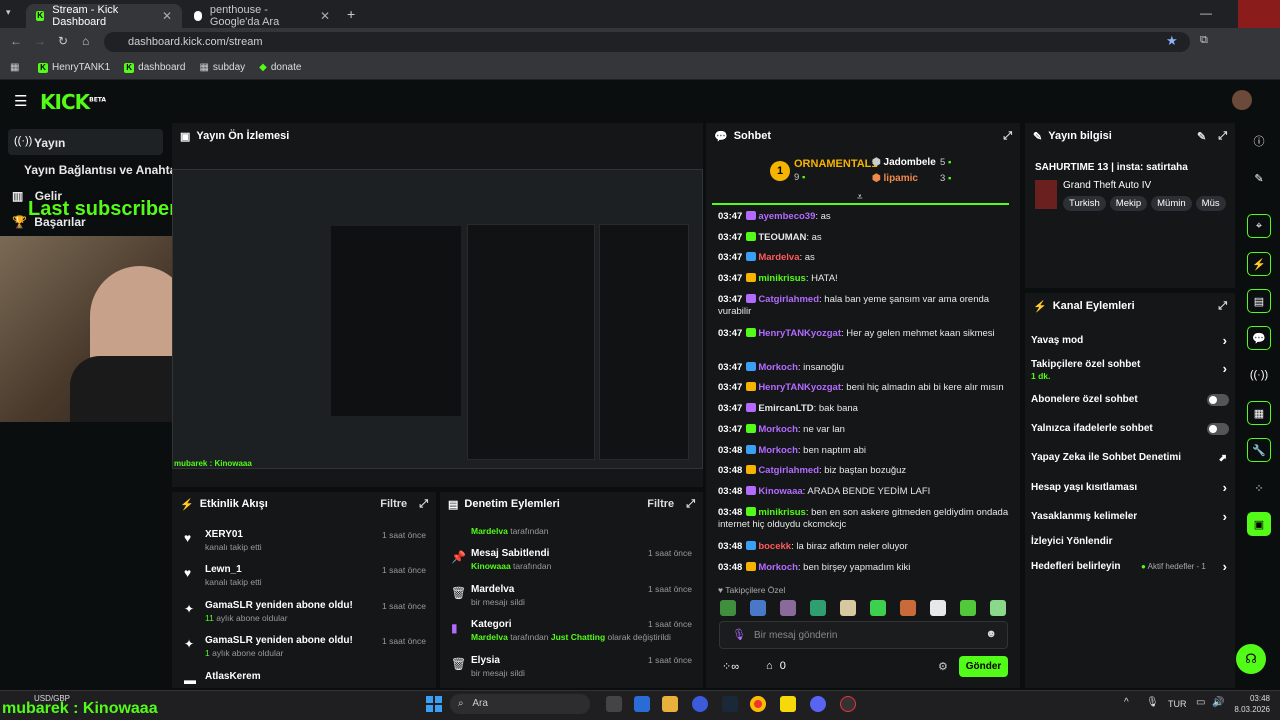 The width and height of the screenshot is (1280, 720). Describe the element at coordinates (1251, 659) in the screenshot. I see `support-headset-icon: ☊` at that location.